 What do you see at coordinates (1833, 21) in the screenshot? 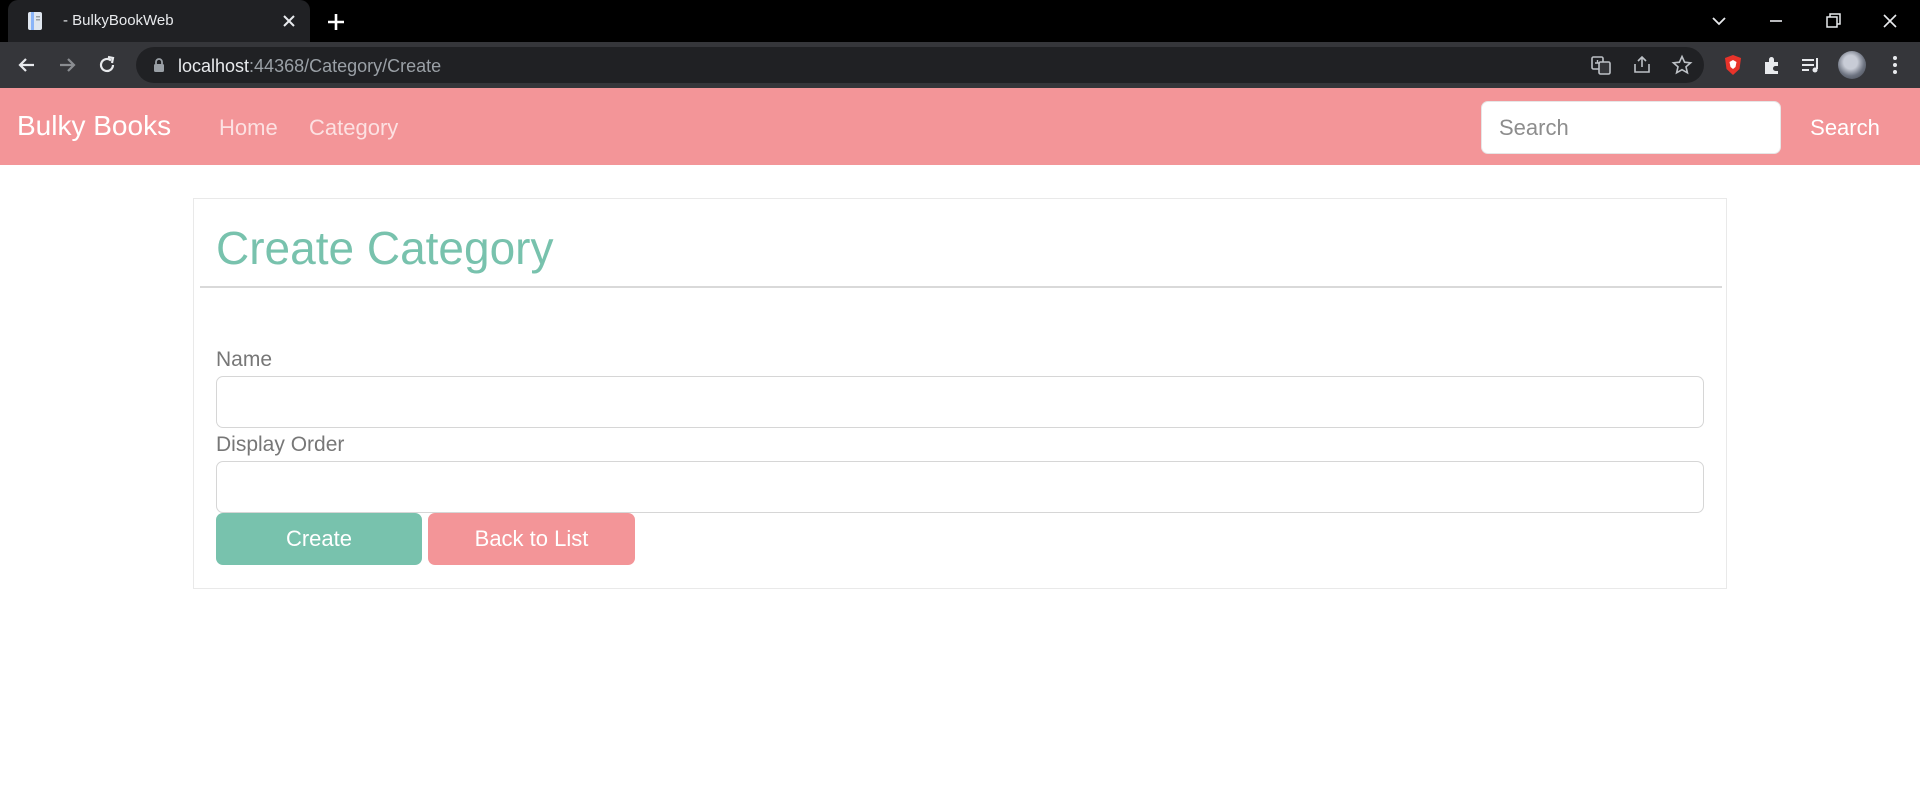
I see `restore-icon` at bounding box center [1833, 21].